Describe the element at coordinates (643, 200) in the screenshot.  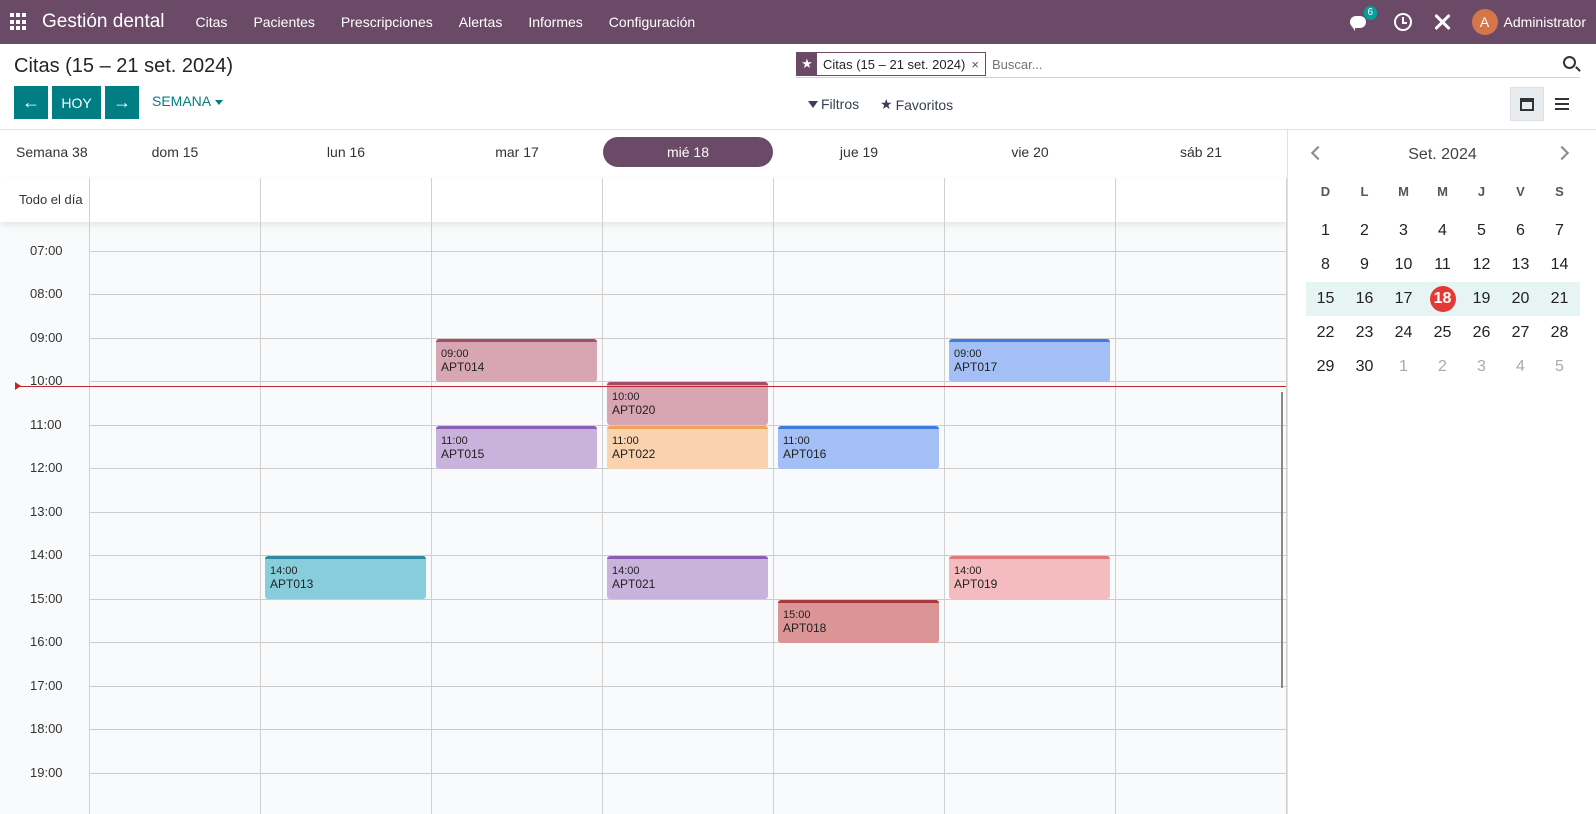
I see `all-day-row: Todo el día` at that location.